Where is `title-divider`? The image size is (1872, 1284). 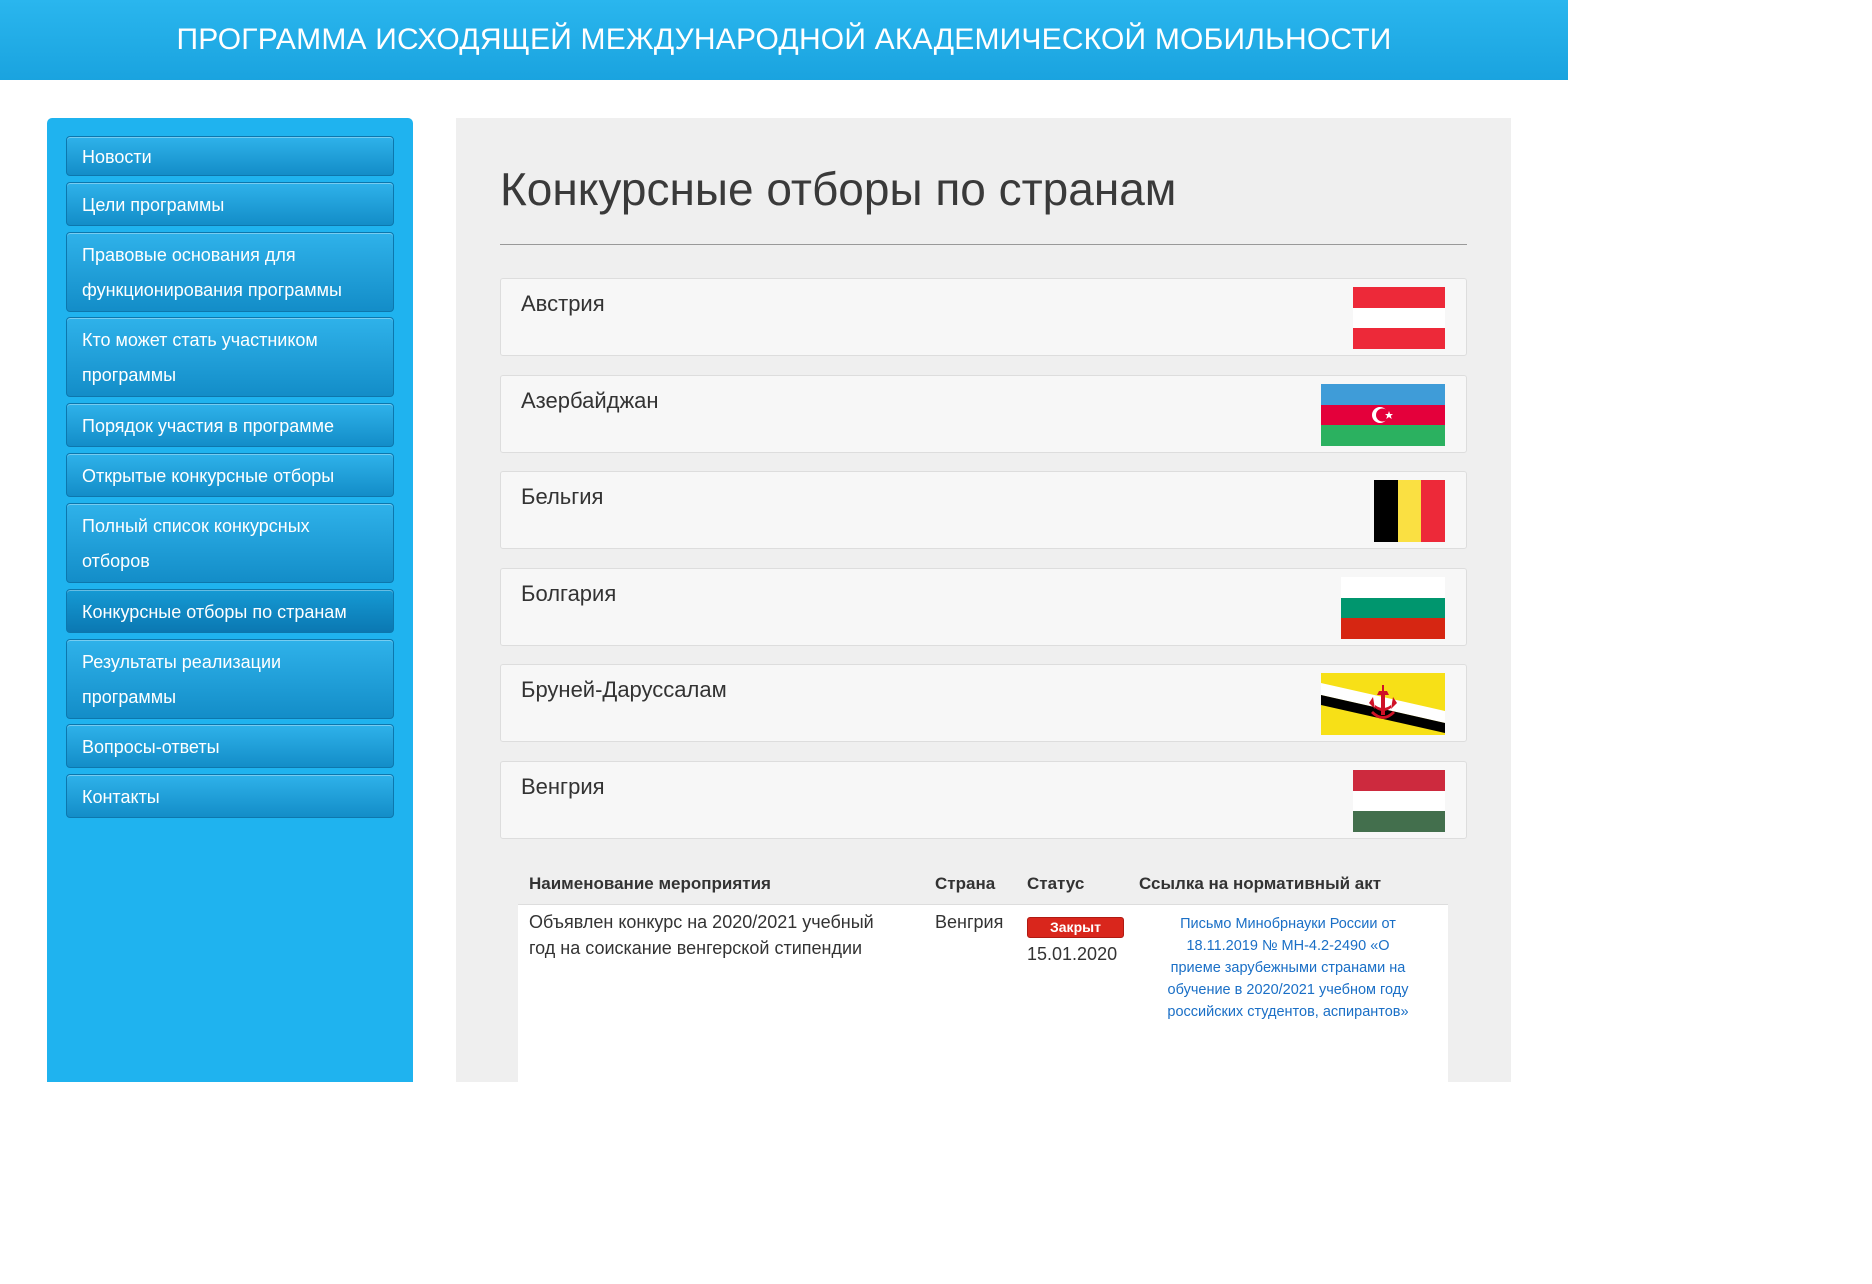
title-divider is located at coordinates (983, 244).